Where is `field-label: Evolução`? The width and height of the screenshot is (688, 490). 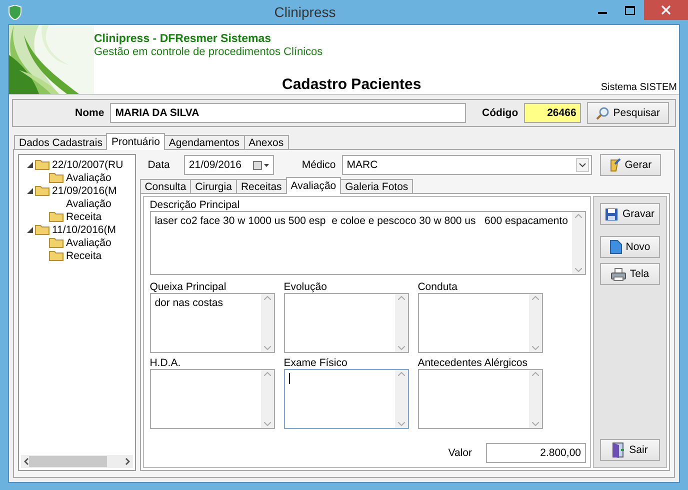 field-label: Evolução is located at coordinates (306, 287).